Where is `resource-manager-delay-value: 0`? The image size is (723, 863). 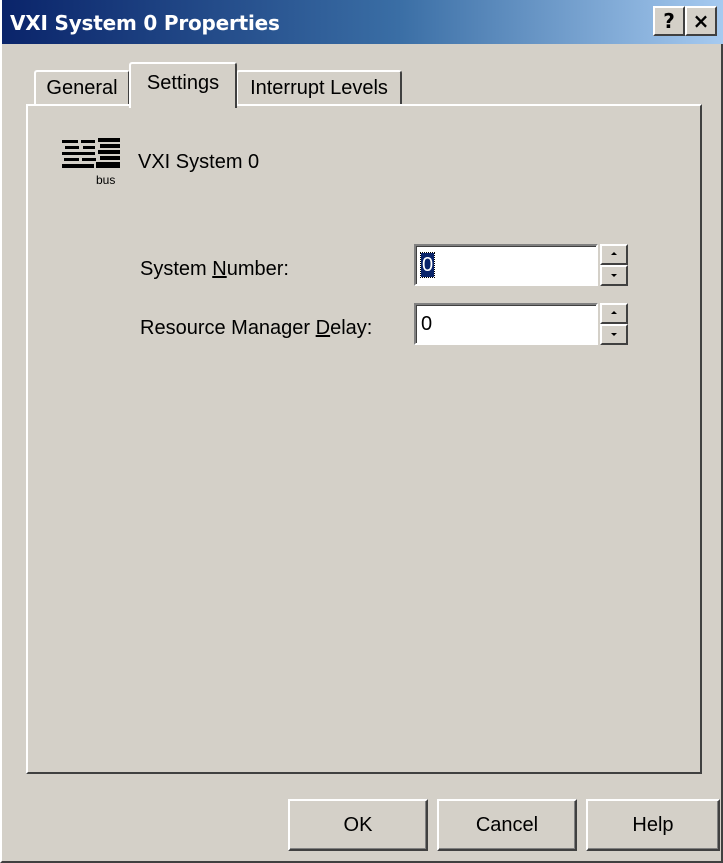
resource-manager-delay-value: 0 is located at coordinates (427, 324).